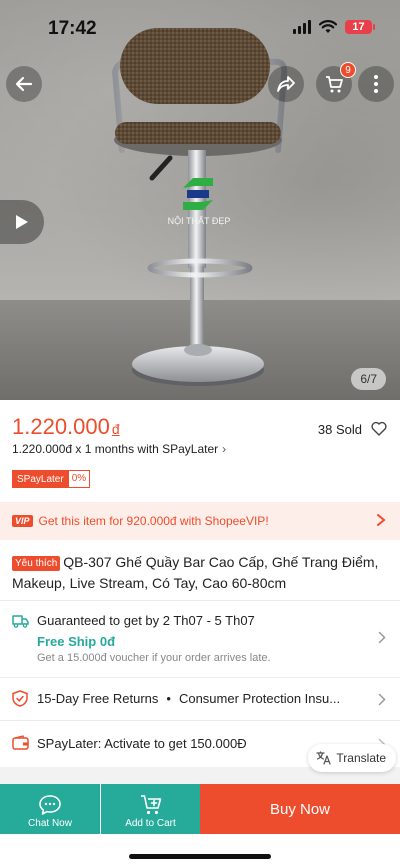  What do you see at coordinates (200, 856) in the screenshot?
I see `home-indicator` at bounding box center [200, 856].